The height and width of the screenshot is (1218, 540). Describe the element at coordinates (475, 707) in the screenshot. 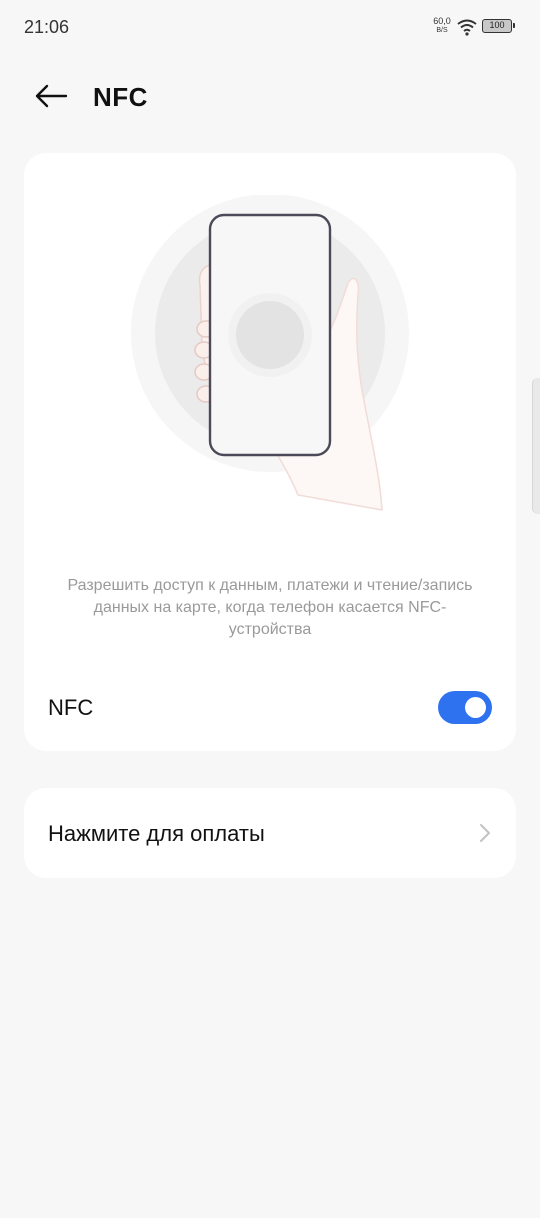

I see `toggle-knob` at that location.